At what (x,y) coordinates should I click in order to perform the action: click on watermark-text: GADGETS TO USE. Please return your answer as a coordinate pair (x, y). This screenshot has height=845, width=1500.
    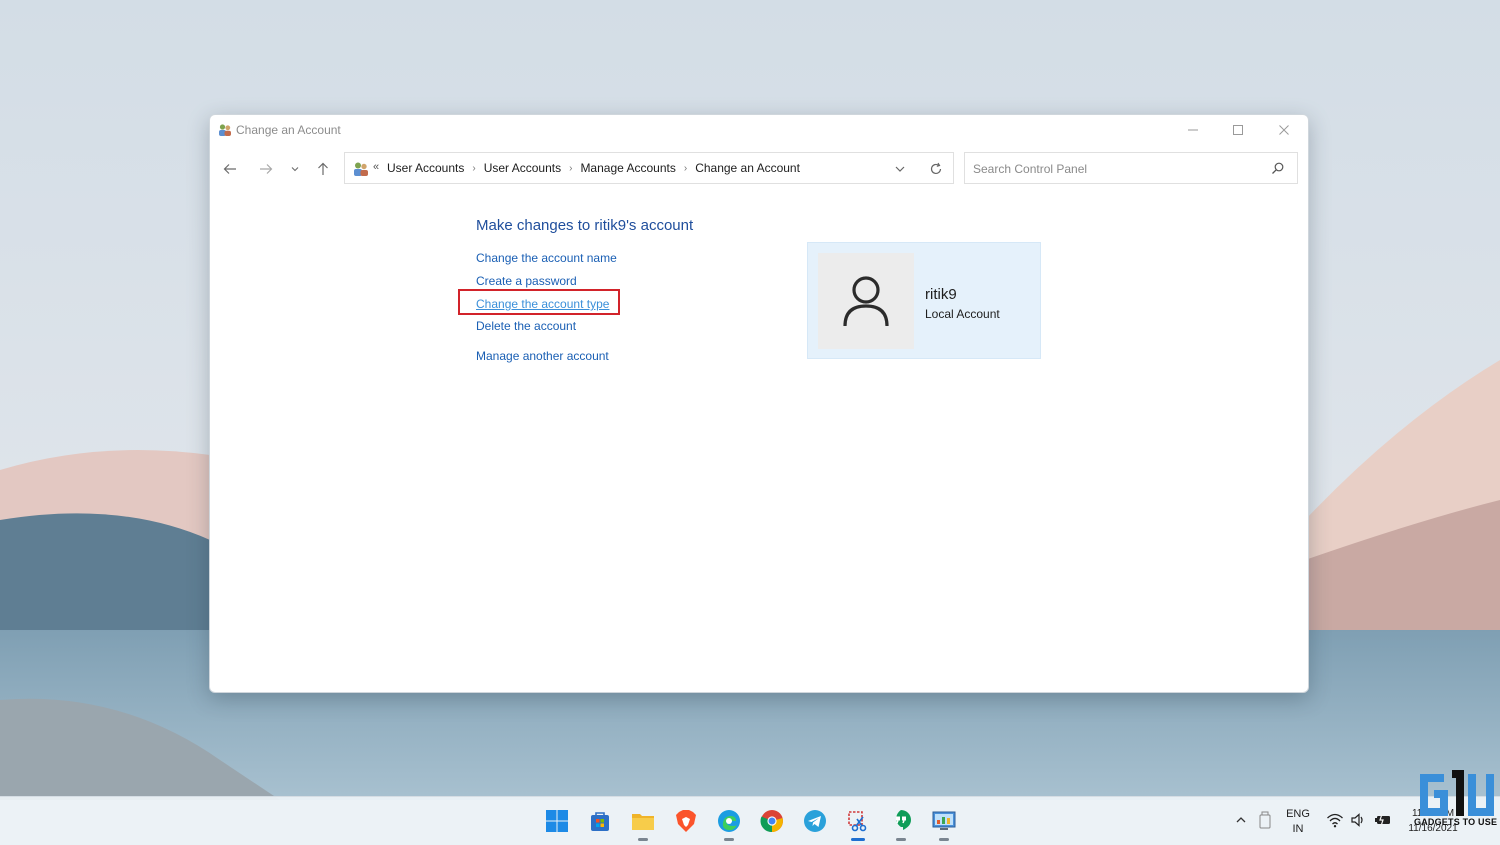
    Looking at the image, I should click on (1456, 822).